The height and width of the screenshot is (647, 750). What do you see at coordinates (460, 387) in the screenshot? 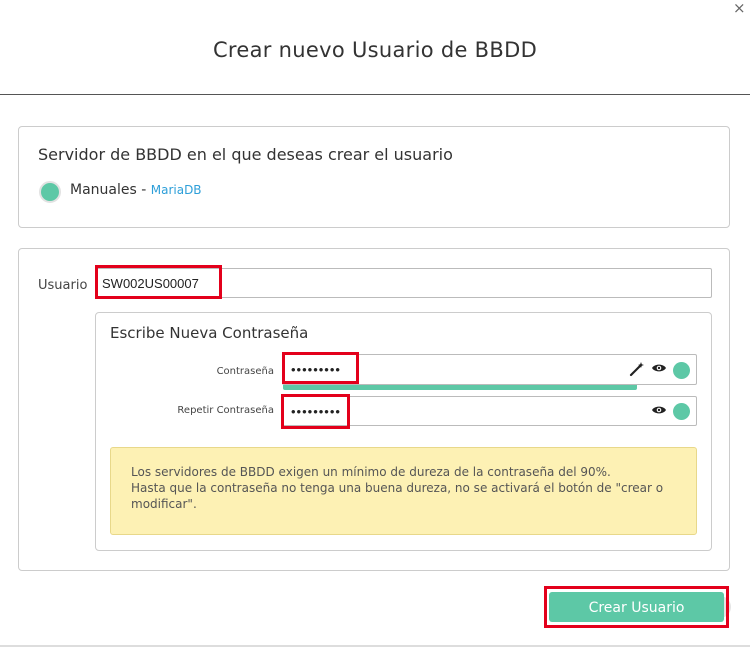
I see `password-strength-bar` at bounding box center [460, 387].